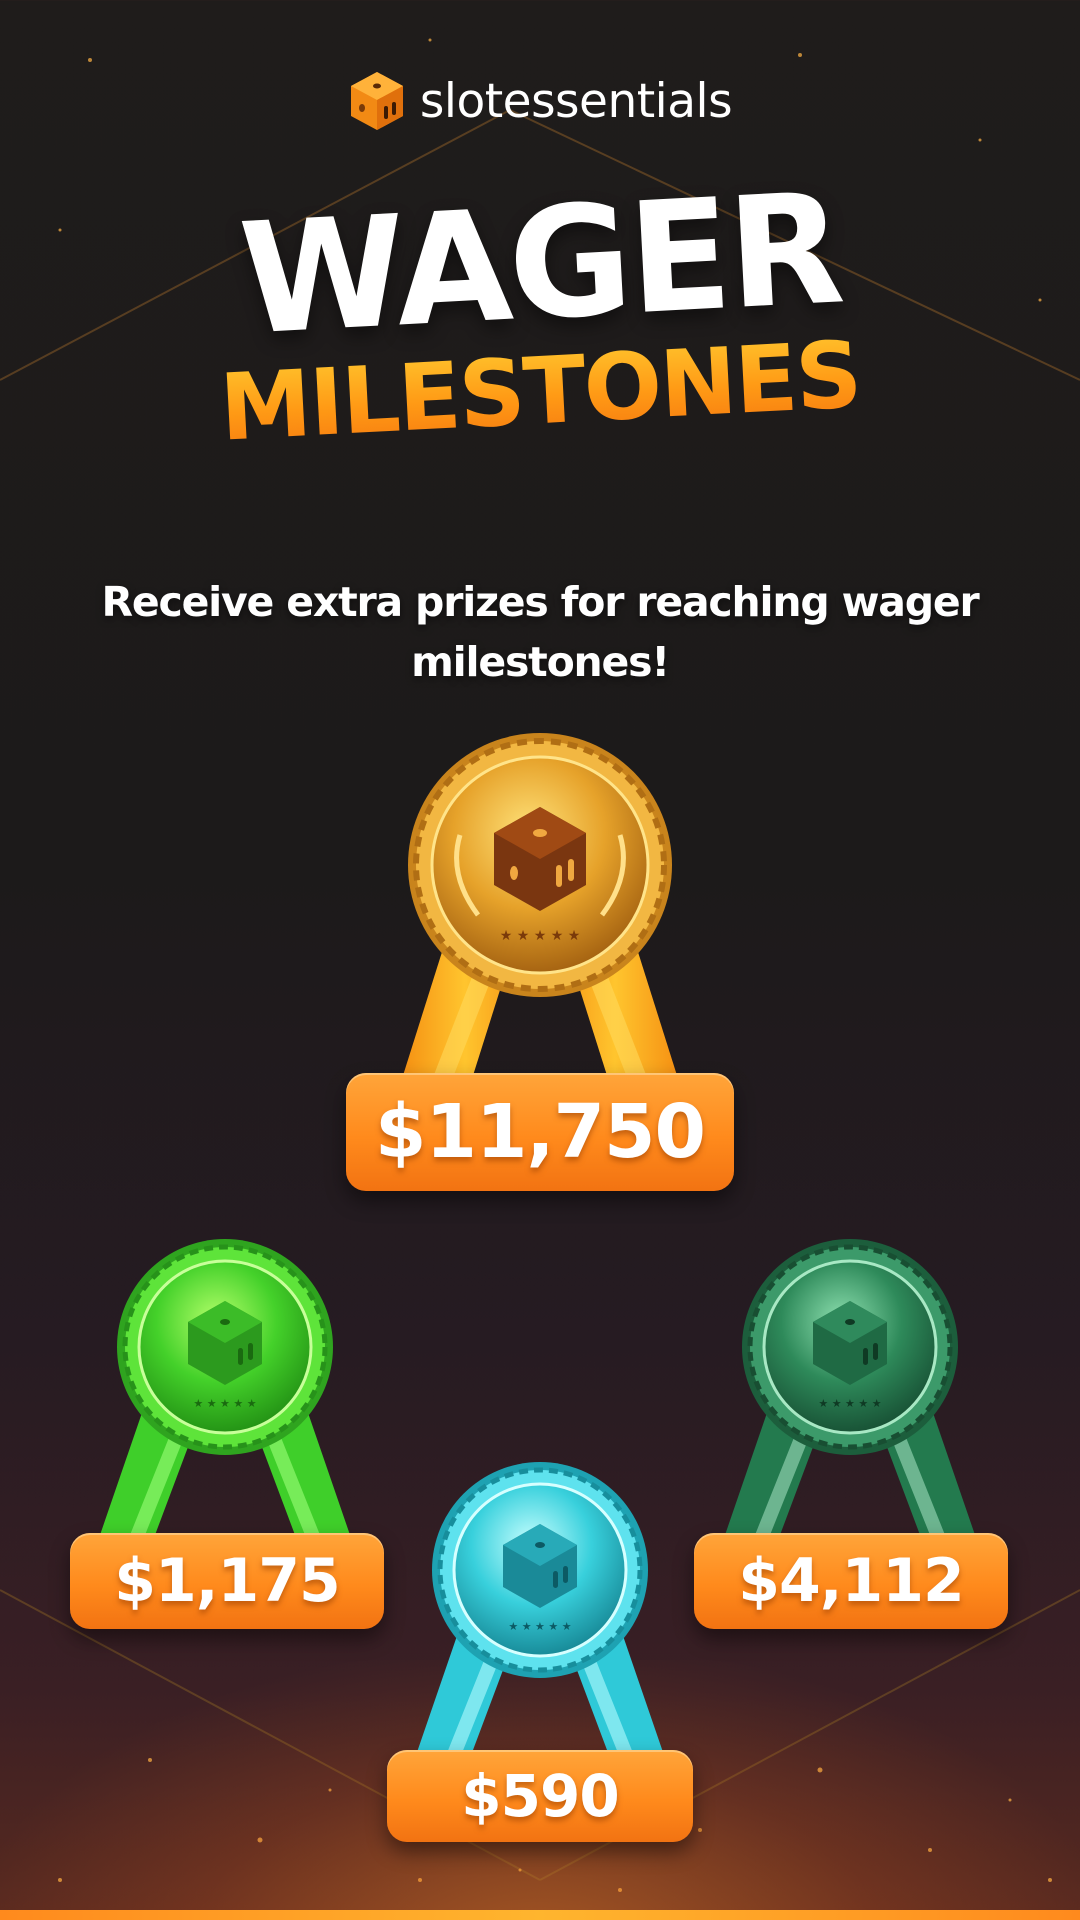 The height and width of the screenshot is (1920, 1080). I want to click on bottom-accent-bar, so click(540, 1915).